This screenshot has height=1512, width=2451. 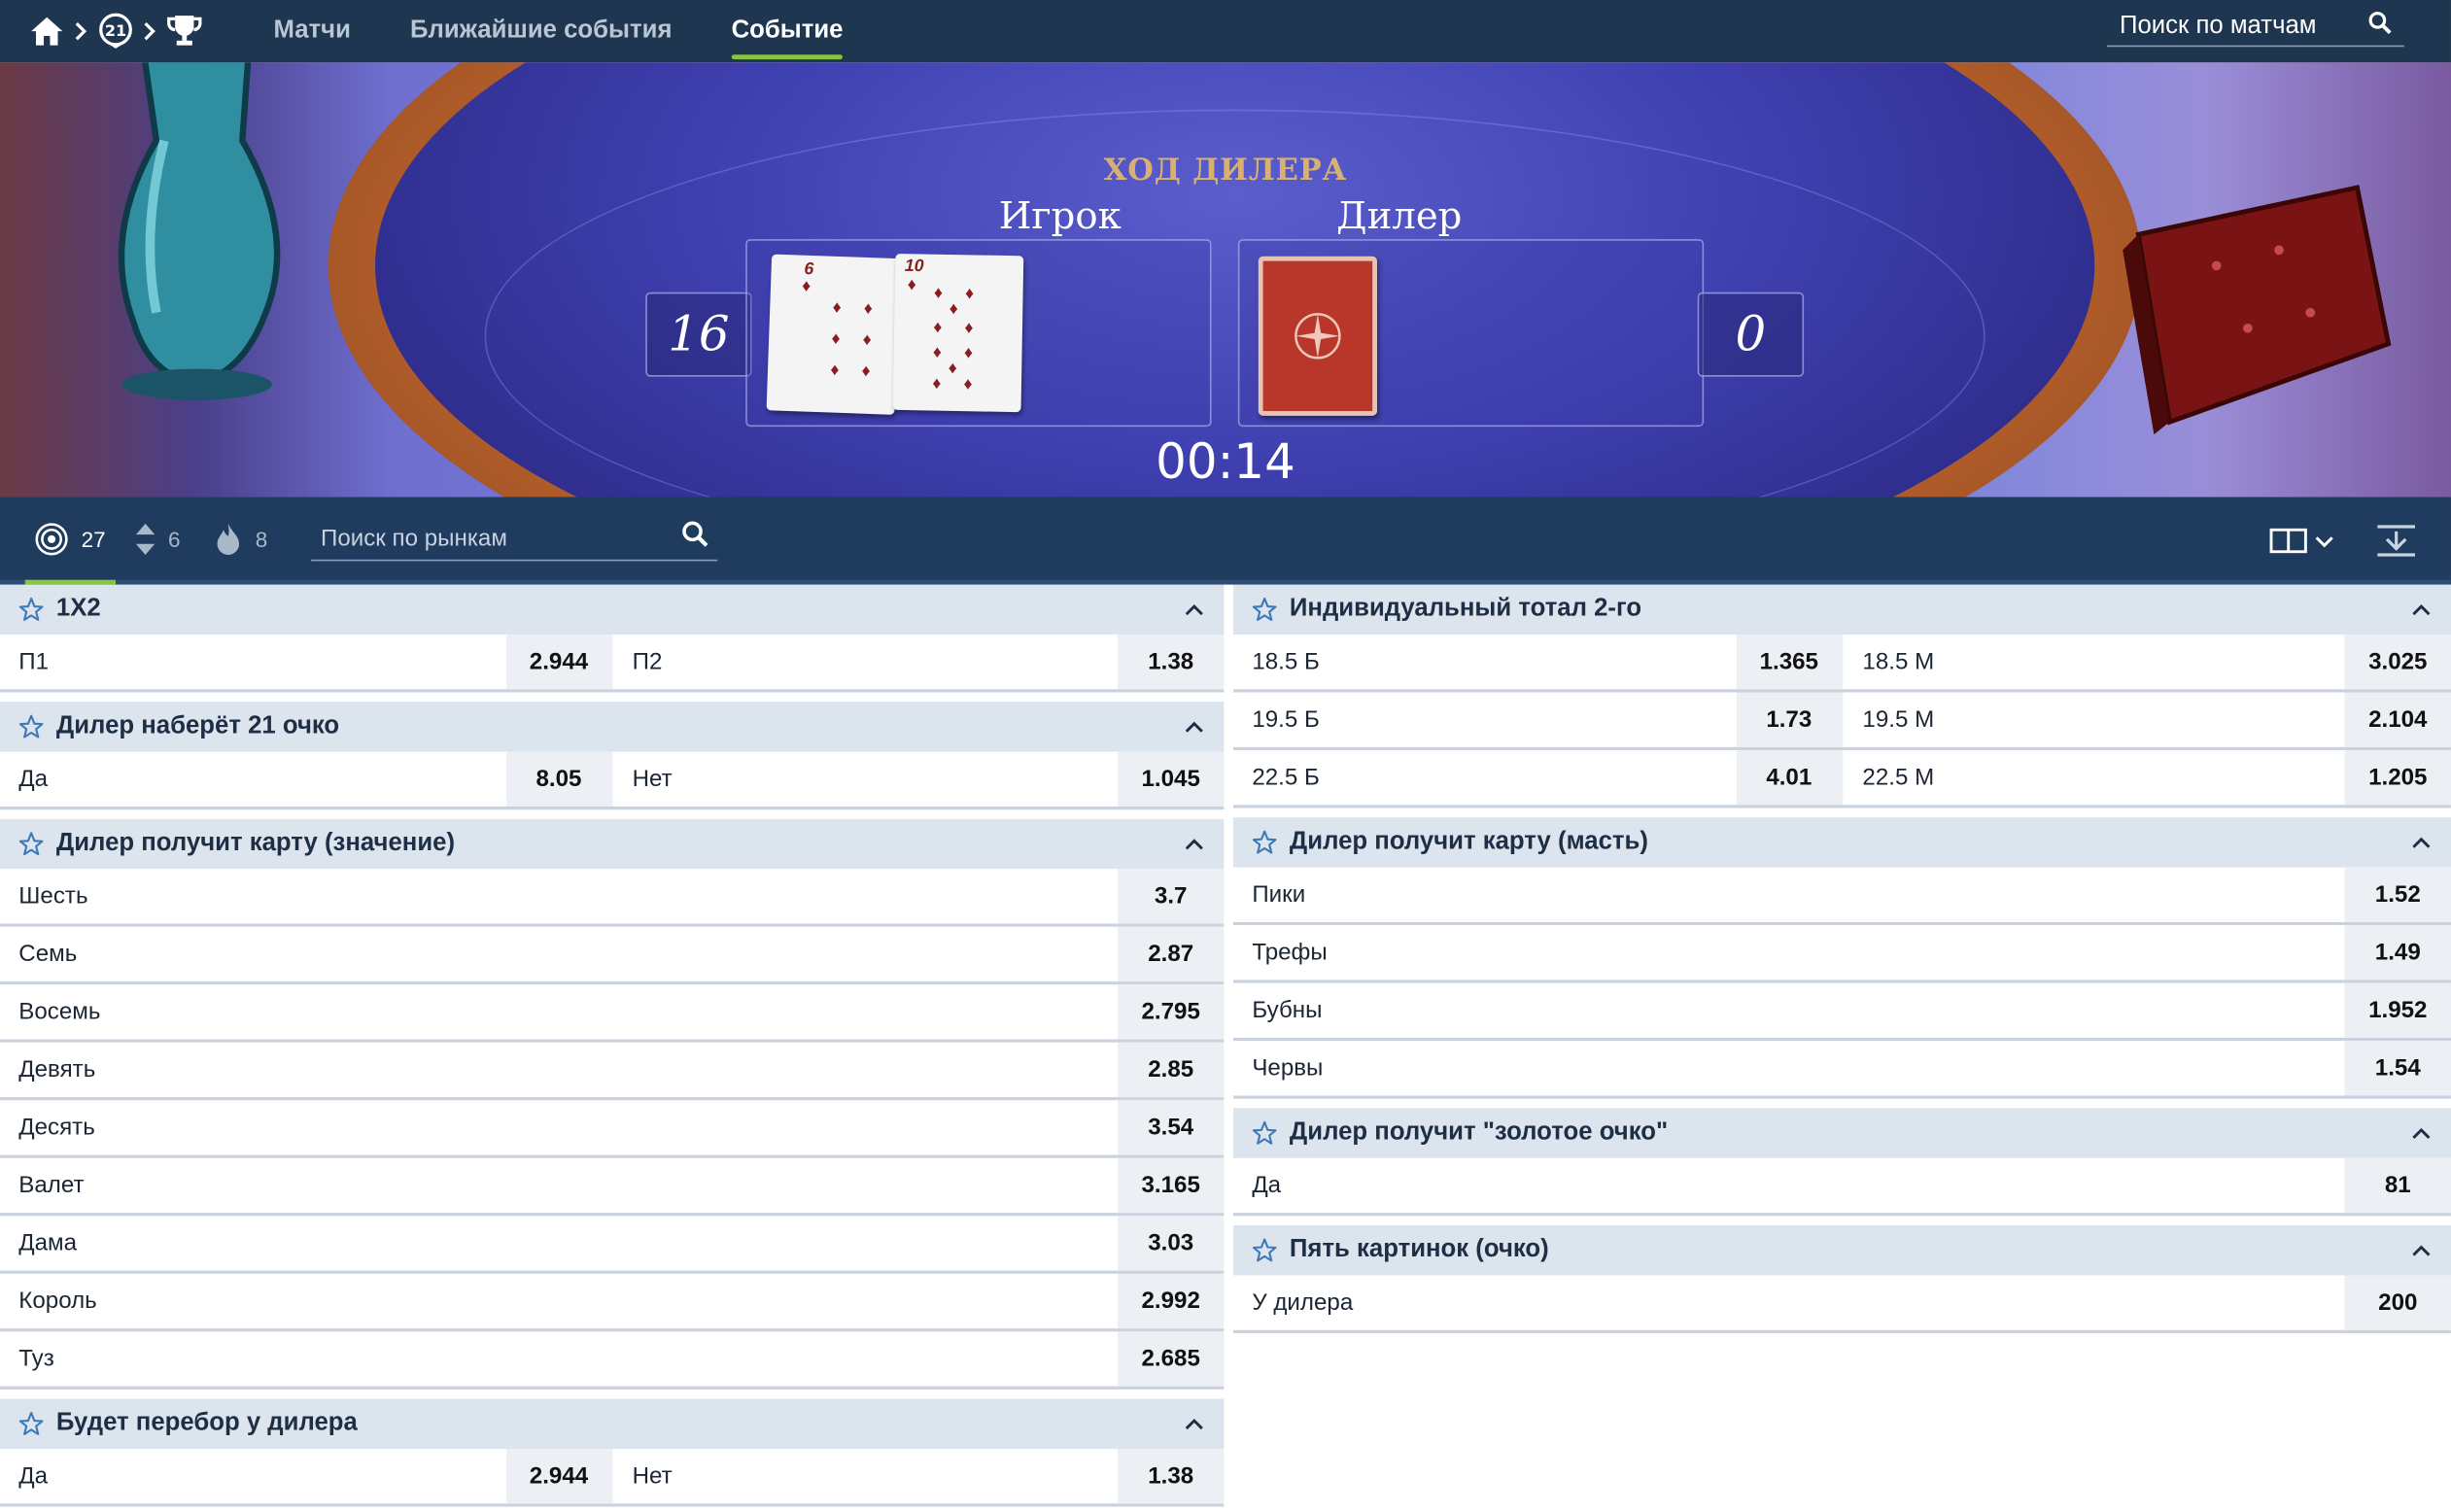 What do you see at coordinates (541, 31) in the screenshot?
I see `tab-upcoming-events: Ближайшие события` at bounding box center [541, 31].